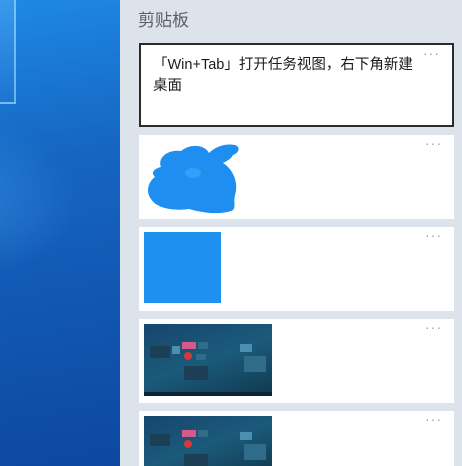 Image resolution: width=462 pixels, height=466 pixels. I want to click on clipboard-item-text: 「Win+Tab」打开任务视图，右下角新建桌面 ···, so click(296, 85).